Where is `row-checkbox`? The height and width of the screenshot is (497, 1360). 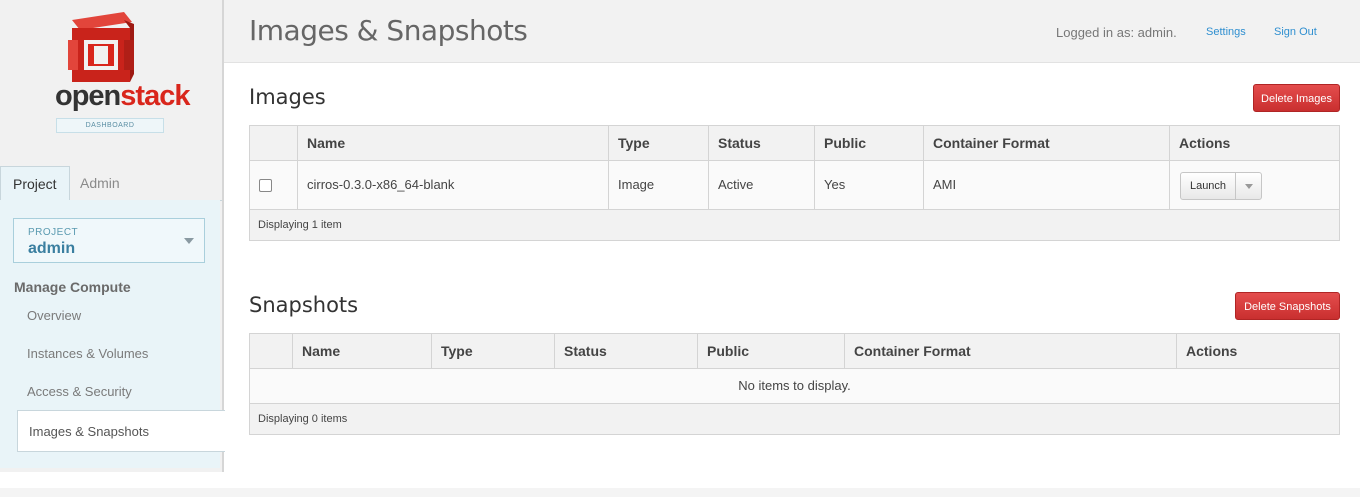
row-checkbox is located at coordinates (265, 185).